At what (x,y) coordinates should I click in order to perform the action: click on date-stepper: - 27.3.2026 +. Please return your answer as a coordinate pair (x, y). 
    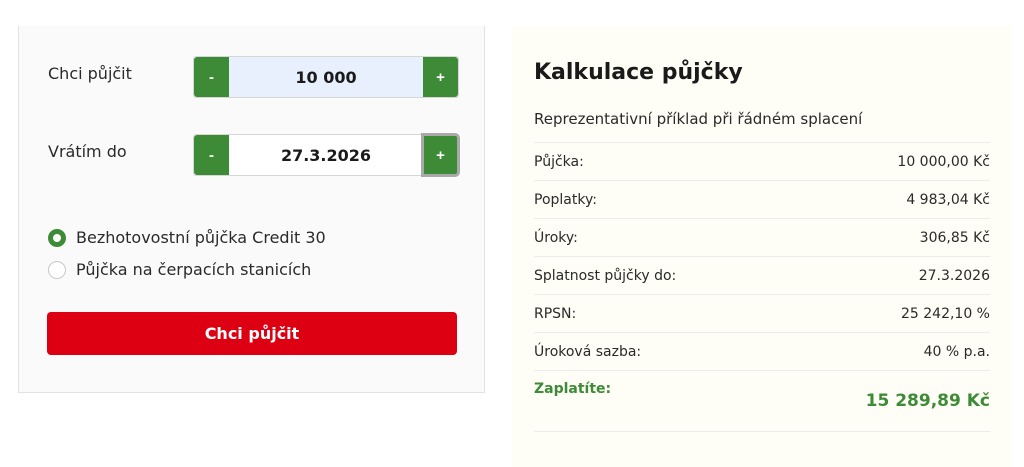
    Looking at the image, I should click on (326, 155).